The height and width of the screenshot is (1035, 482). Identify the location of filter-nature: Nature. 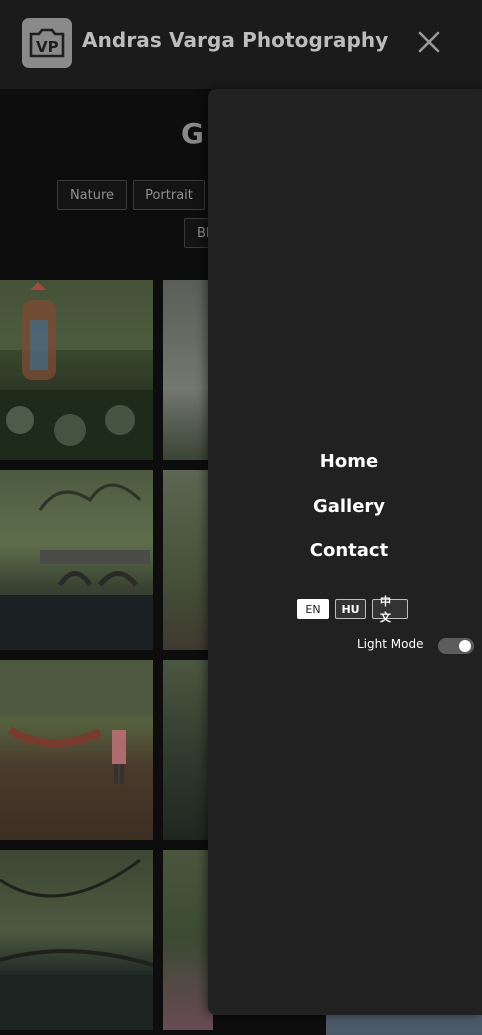
(92, 195).